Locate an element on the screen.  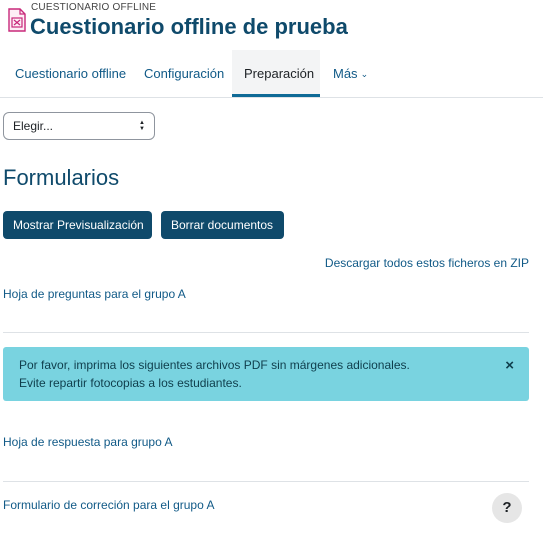
question-sheet-link: Hoja de preguntas para el grupo A is located at coordinates (94, 294).